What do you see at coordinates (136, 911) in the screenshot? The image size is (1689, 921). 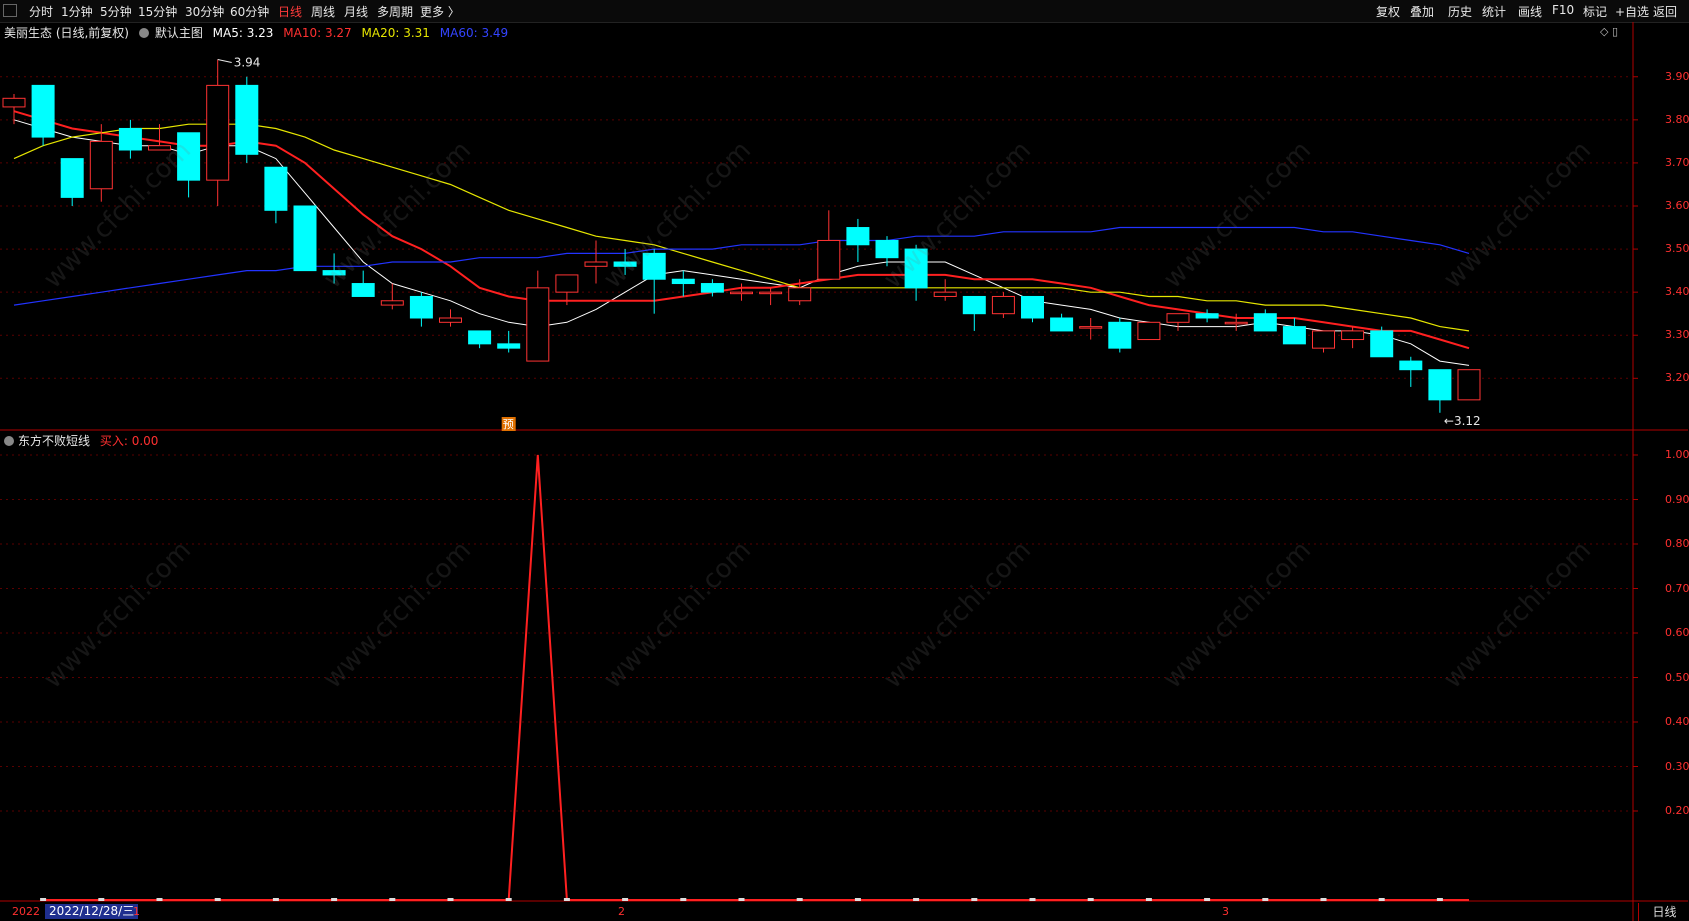 I see `x-label-month-1: 1` at bounding box center [136, 911].